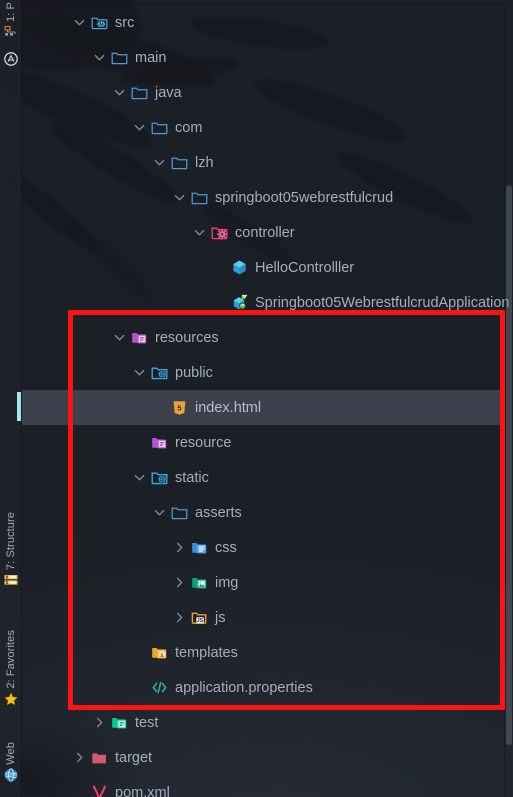  What do you see at coordinates (263, 442) in the screenshot?
I see `tree-row: resource` at bounding box center [263, 442].